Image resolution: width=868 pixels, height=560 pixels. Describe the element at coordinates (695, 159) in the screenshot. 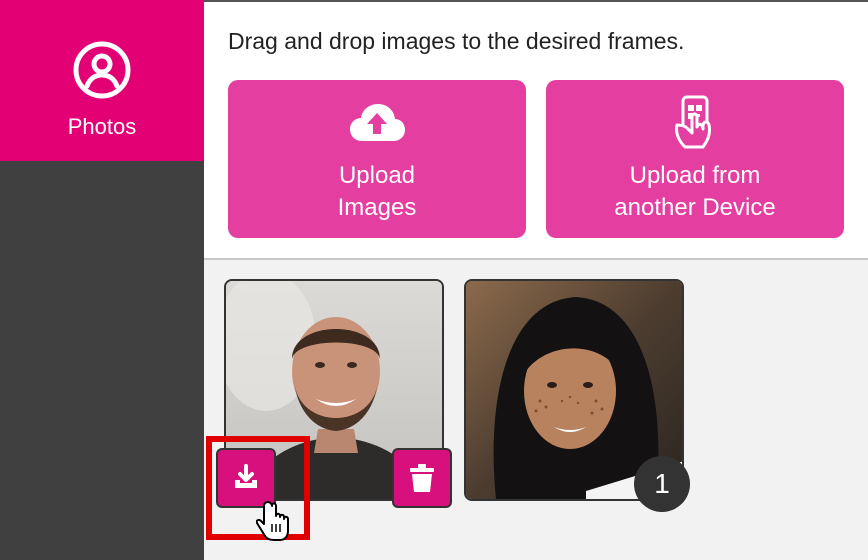

I see `upload-from-device-button: Upload from another Device` at that location.